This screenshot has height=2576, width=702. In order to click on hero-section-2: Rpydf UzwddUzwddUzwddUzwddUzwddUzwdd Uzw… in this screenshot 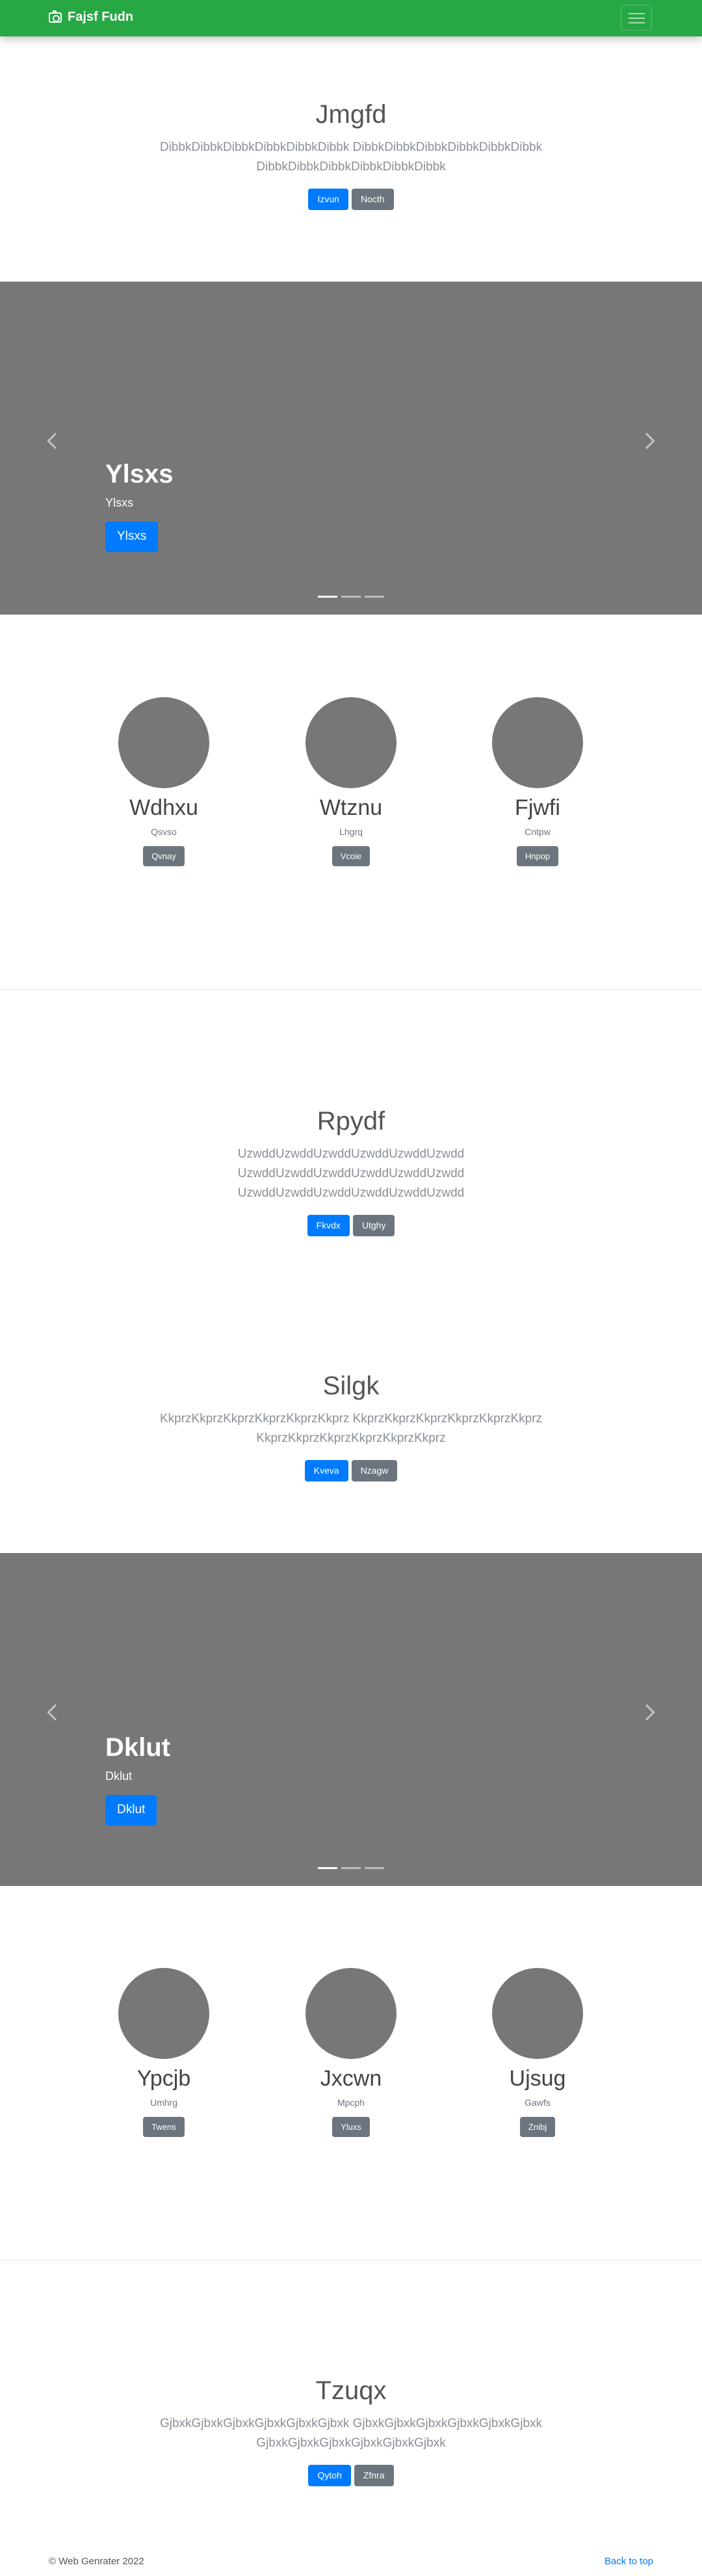, I will do `click(351, 1171)`.